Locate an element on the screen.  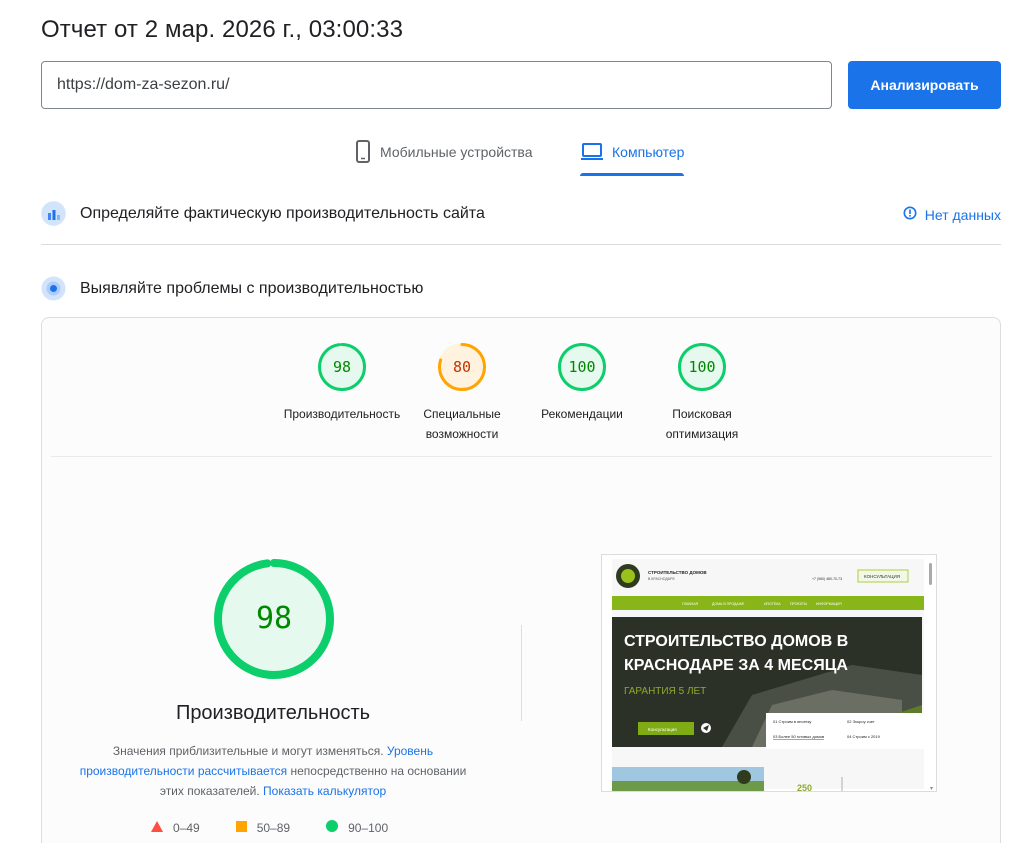
legend-fail: 0–49 is located at coordinates (175, 827).